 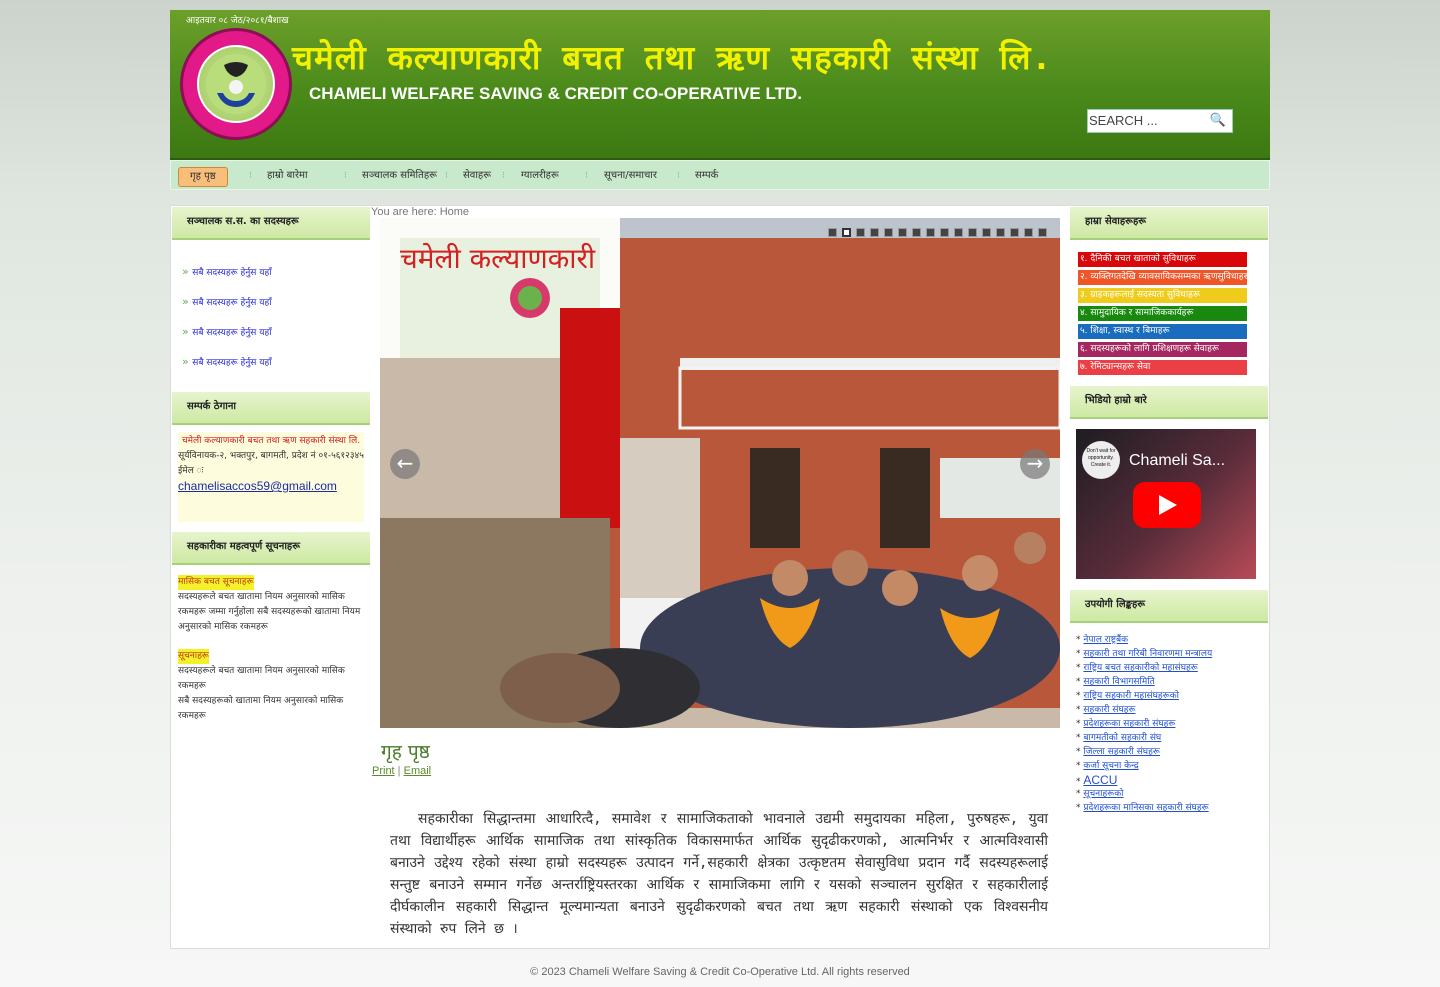 What do you see at coordinates (1131, 696) in the screenshot?
I see `useful-link: राष्ट्रिय सहकारी महासंघहरूको` at bounding box center [1131, 696].